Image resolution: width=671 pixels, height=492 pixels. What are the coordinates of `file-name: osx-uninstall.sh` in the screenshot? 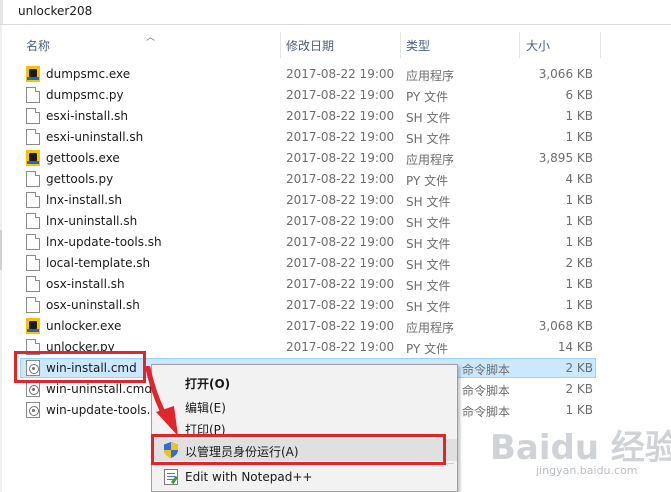 It's located at (93, 305).